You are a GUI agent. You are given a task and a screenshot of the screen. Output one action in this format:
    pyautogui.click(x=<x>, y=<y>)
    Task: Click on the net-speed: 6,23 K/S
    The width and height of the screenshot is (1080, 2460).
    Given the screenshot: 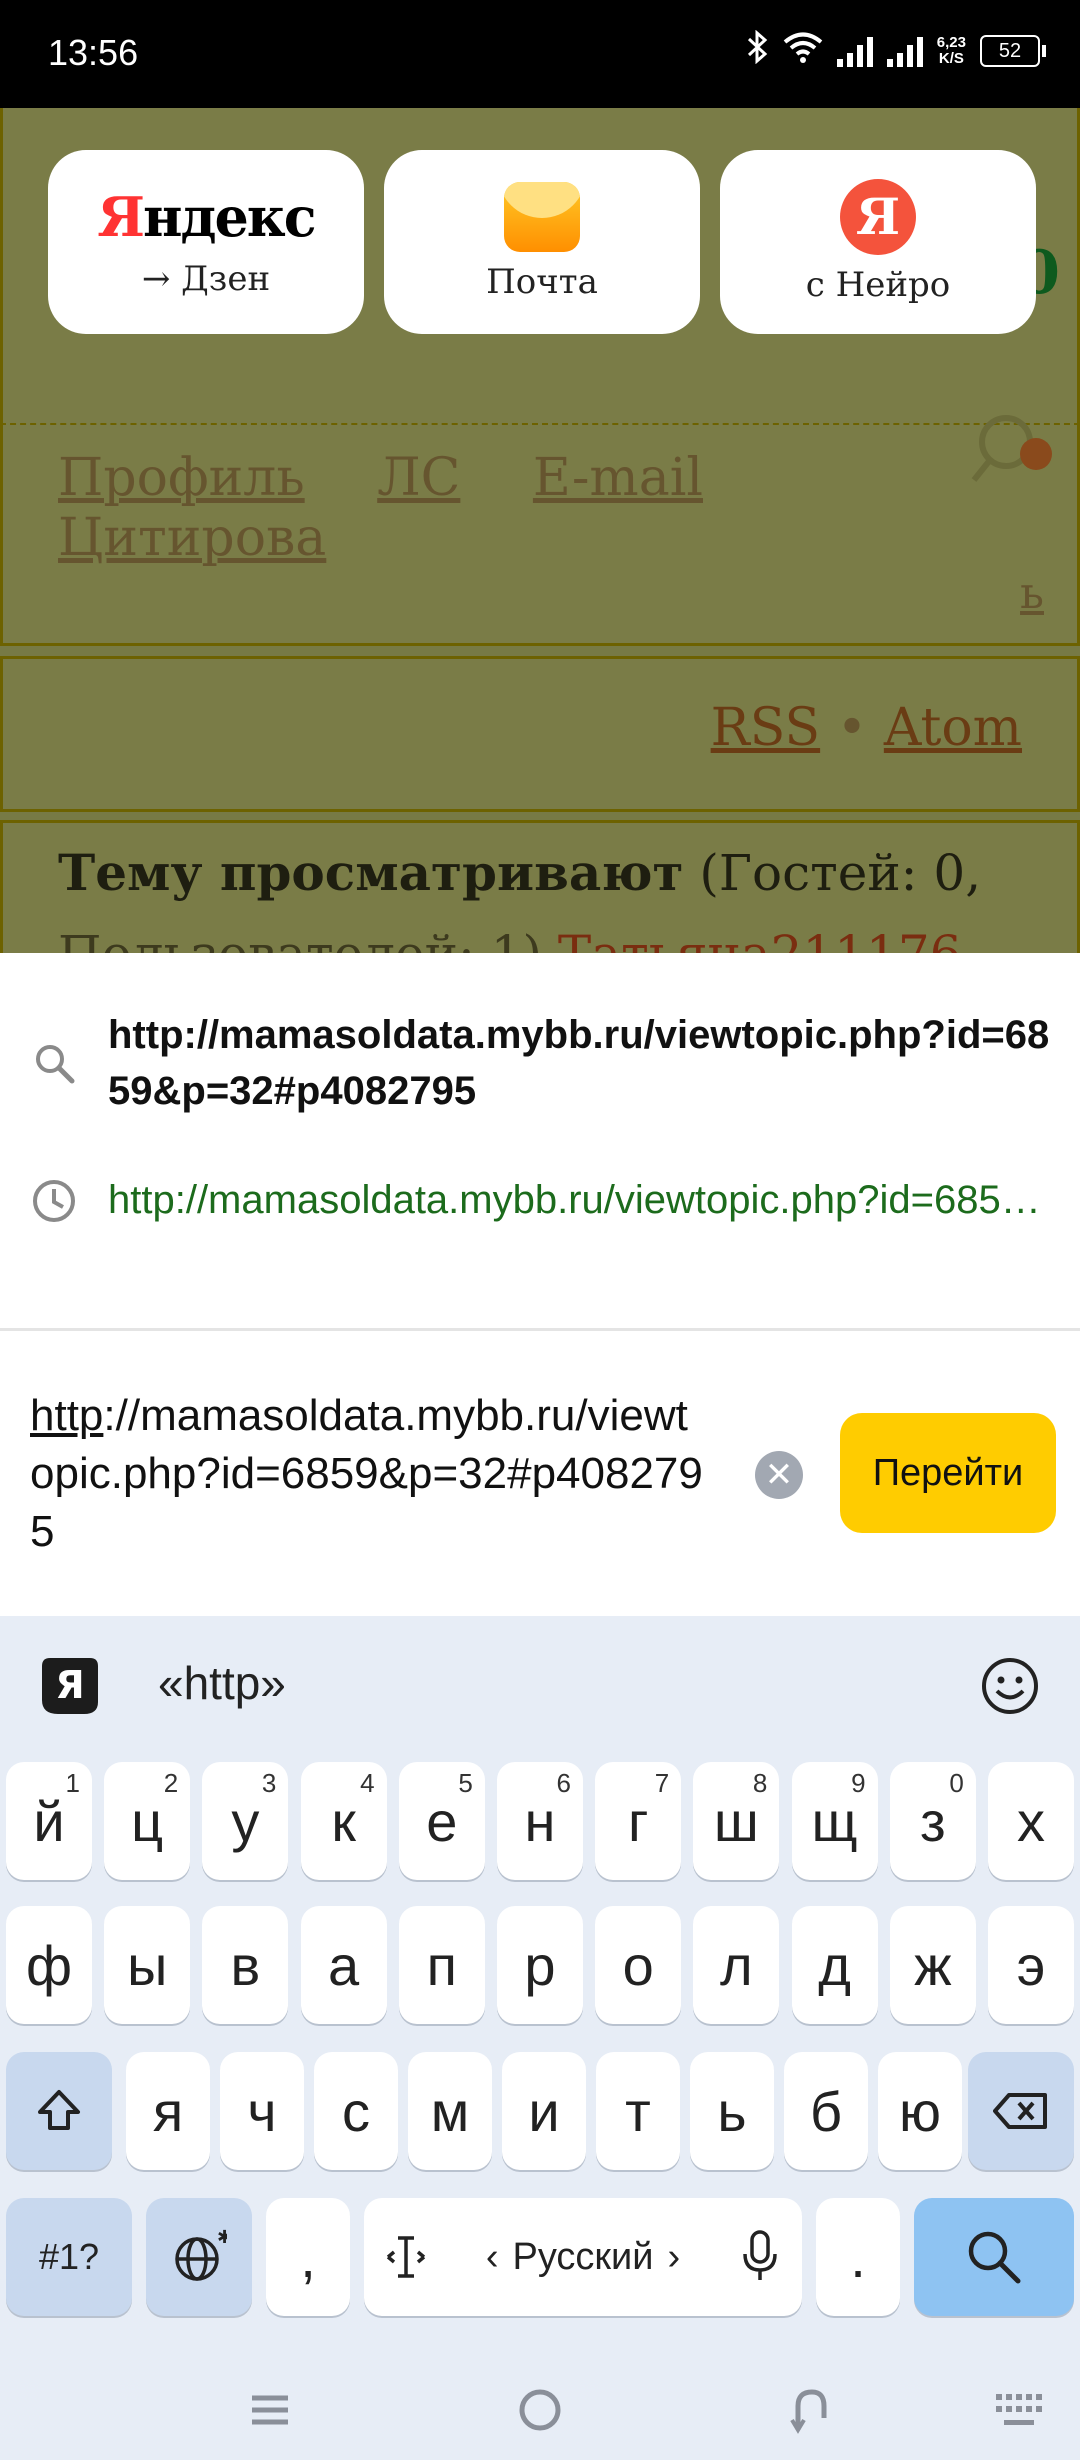 What is the action you would take?
    pyautogui.click(x=951, y=50)
    